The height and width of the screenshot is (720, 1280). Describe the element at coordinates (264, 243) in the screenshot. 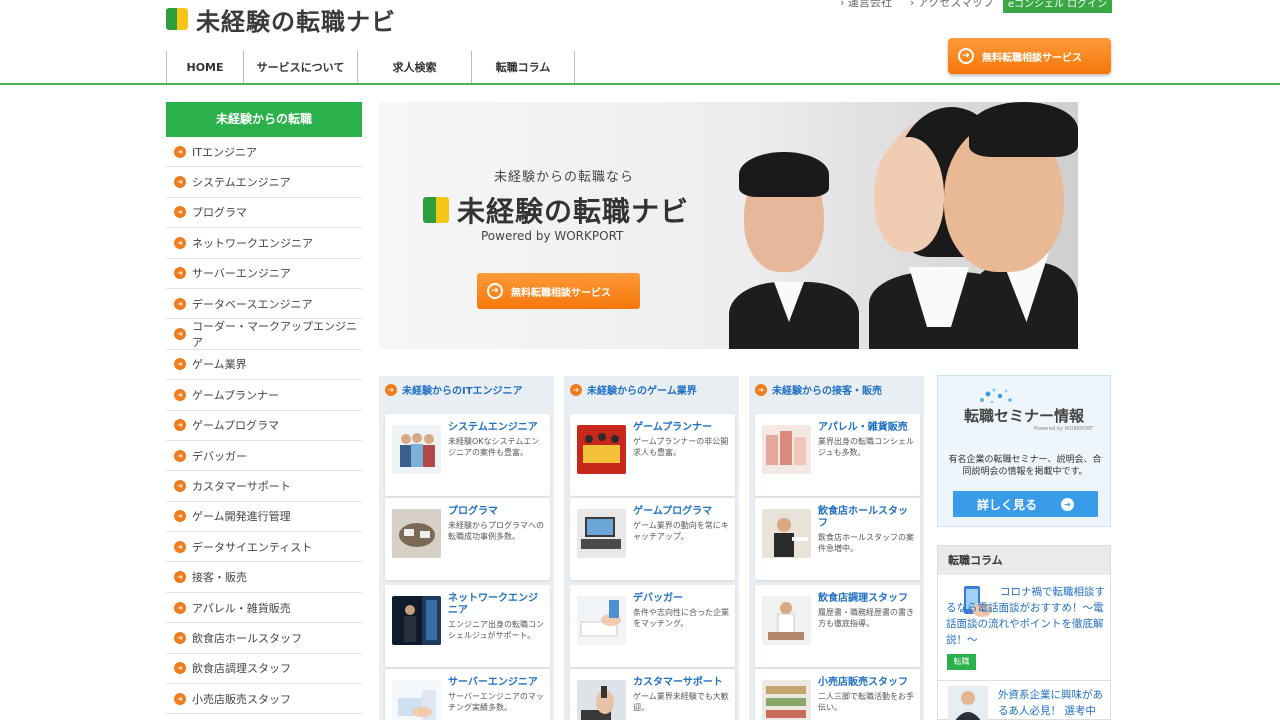

I see `sidebar-item-network-engineer: ➜ ネットワークエンジニア` at that location.